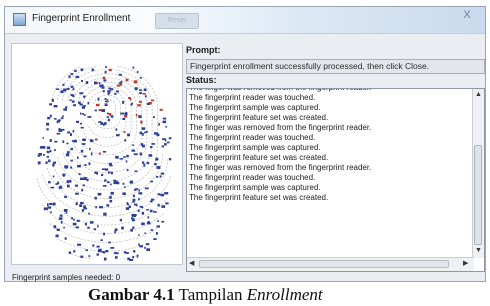 The image size is (490, 306). I want to click on title-bar: Fingerprint Enrollment Reset X, so click(245, 20).